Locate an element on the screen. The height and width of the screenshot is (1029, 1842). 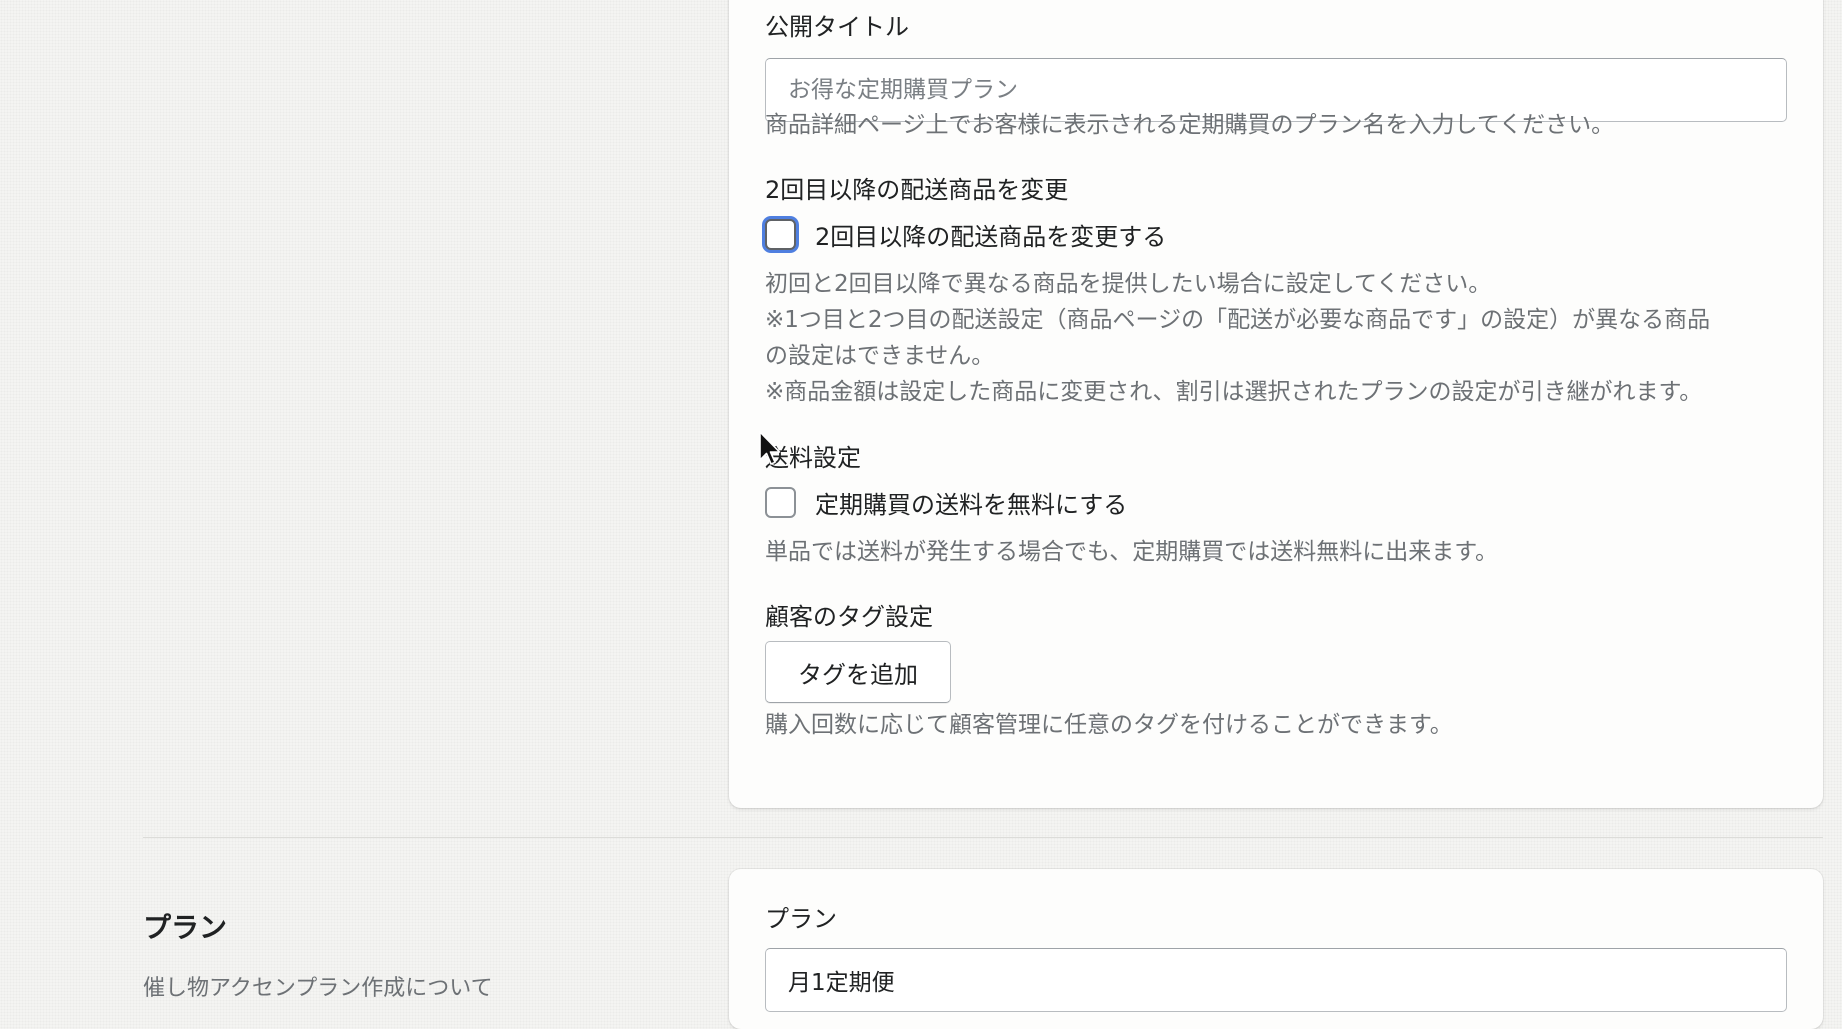
plan-field-label: プラン is located at coordinates (801, 919).